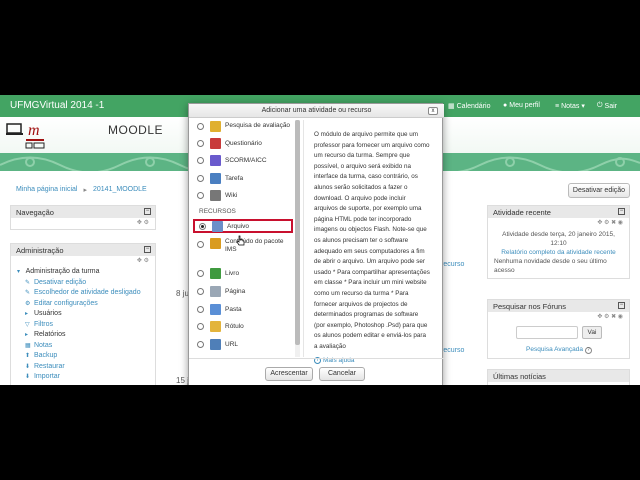 The width and height of the screenshot is (640, 480). What do you see at coordinates (243, 309) in the screenshot?
I see `module-option-folder: Pasta` at bounding box center [243, 309].